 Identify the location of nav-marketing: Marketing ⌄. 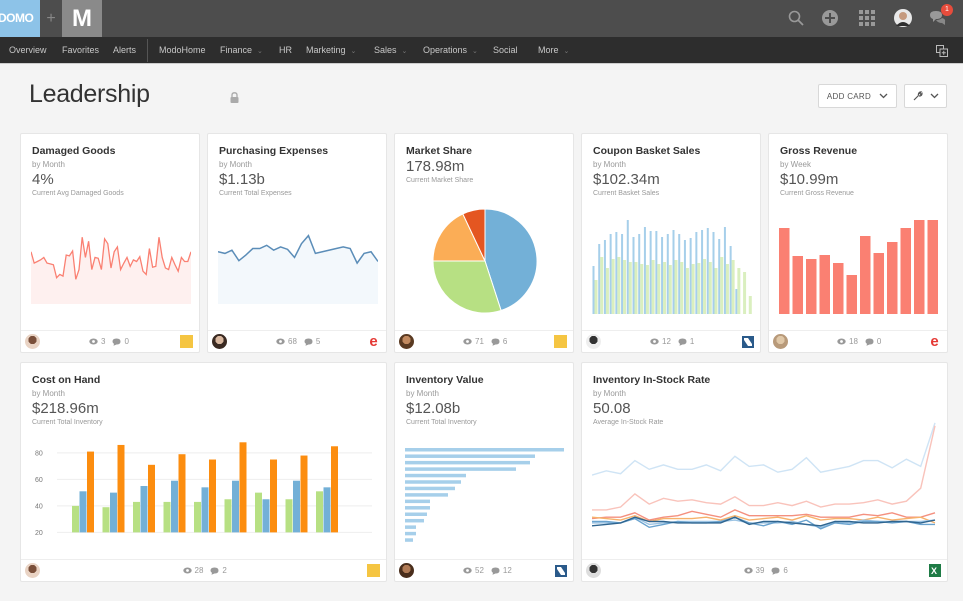
(331, 50).